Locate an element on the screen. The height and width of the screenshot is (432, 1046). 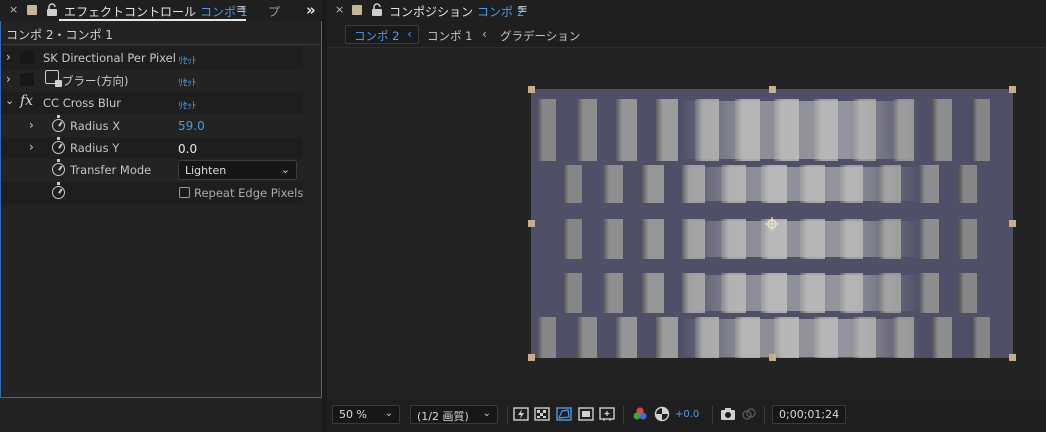
effect-row-directional-blur: › ブラー(方向) ﾘｾｯﾄ is located at coordinates (152, 80).